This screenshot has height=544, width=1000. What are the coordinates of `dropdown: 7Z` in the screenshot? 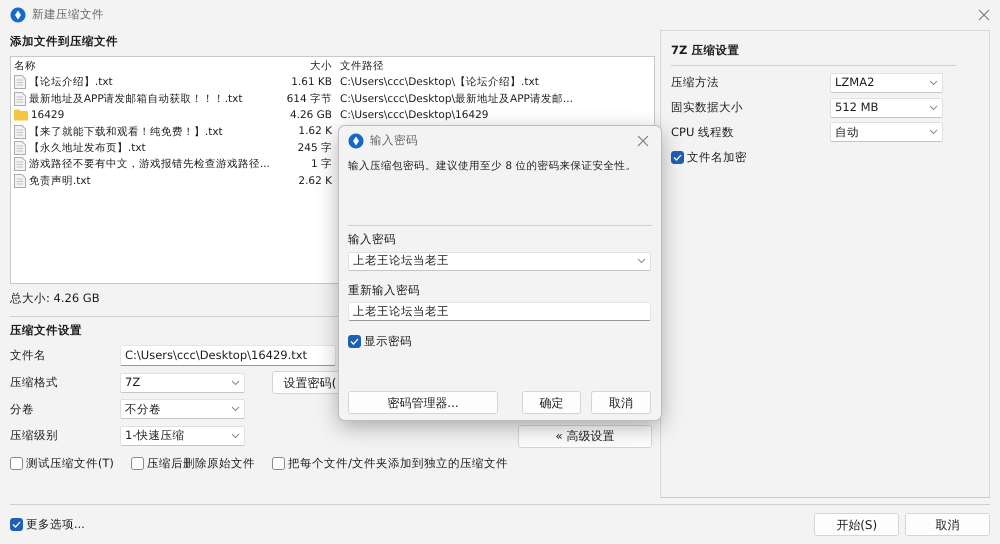 It's located at (182, 382).